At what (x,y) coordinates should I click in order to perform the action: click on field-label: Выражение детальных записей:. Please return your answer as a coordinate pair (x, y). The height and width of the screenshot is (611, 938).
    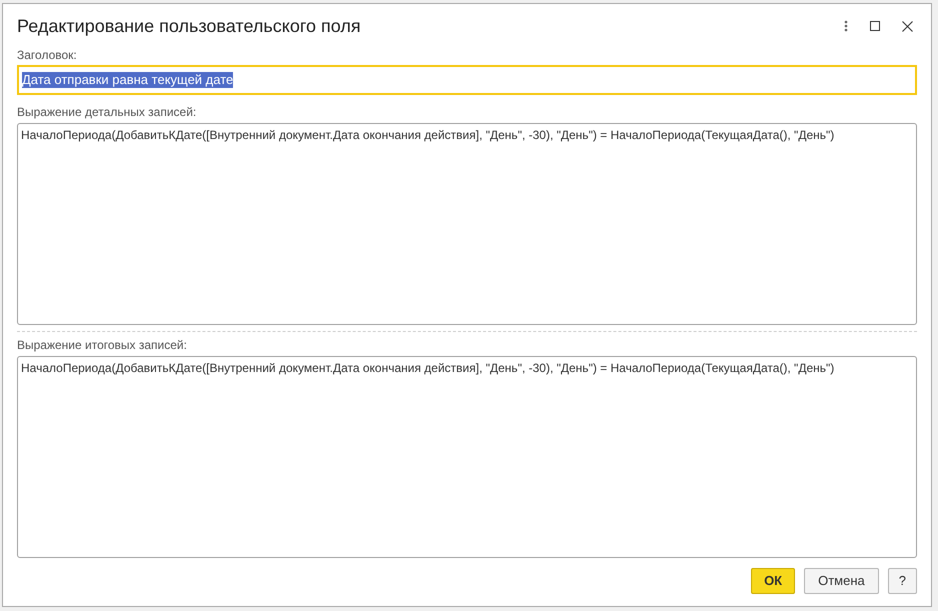
    Looking at the image, I should click on (107, 112).